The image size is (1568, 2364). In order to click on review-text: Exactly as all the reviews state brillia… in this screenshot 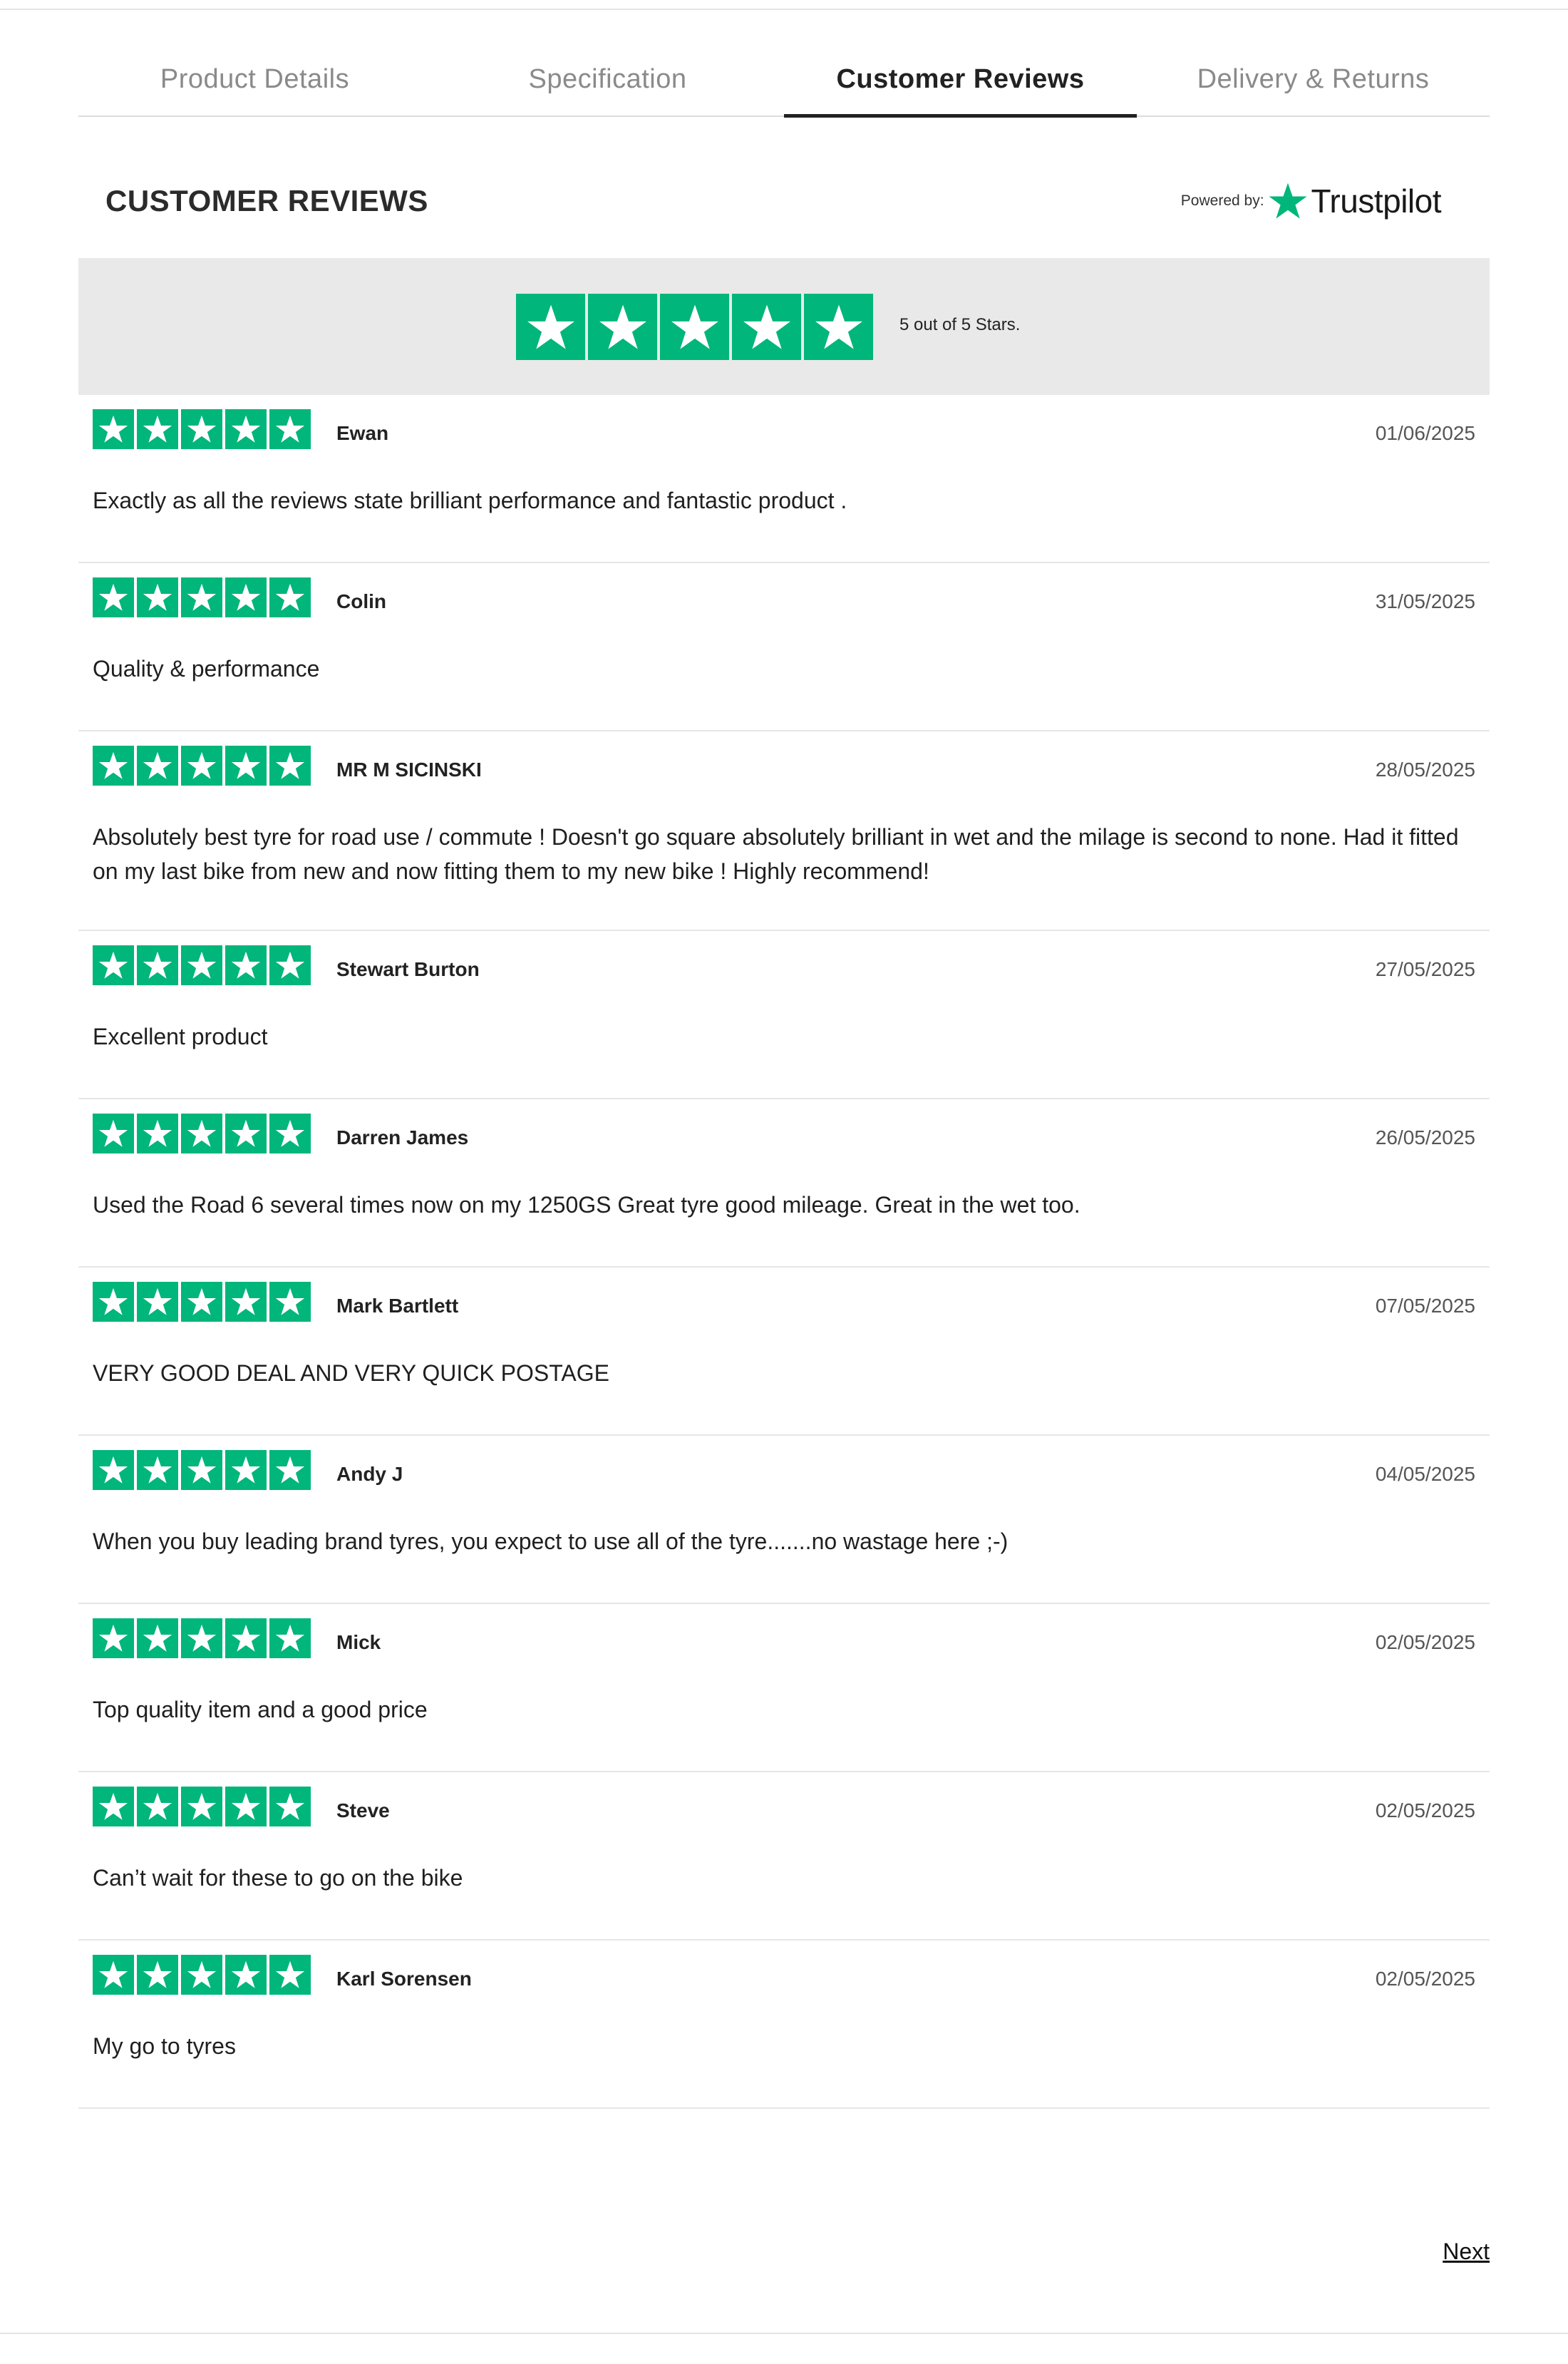, I will do `click(470, 500)`.